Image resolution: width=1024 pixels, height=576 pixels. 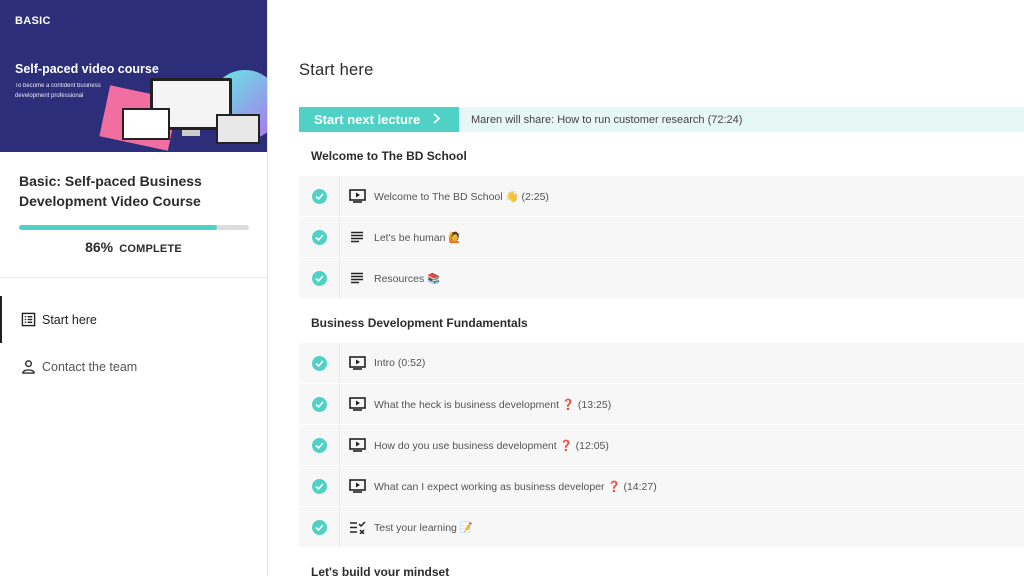 What do you see at coordinates (90, 366) in the screenshot?
I see `nav-item-label: Contact the team` at bounding box center [90, 366].